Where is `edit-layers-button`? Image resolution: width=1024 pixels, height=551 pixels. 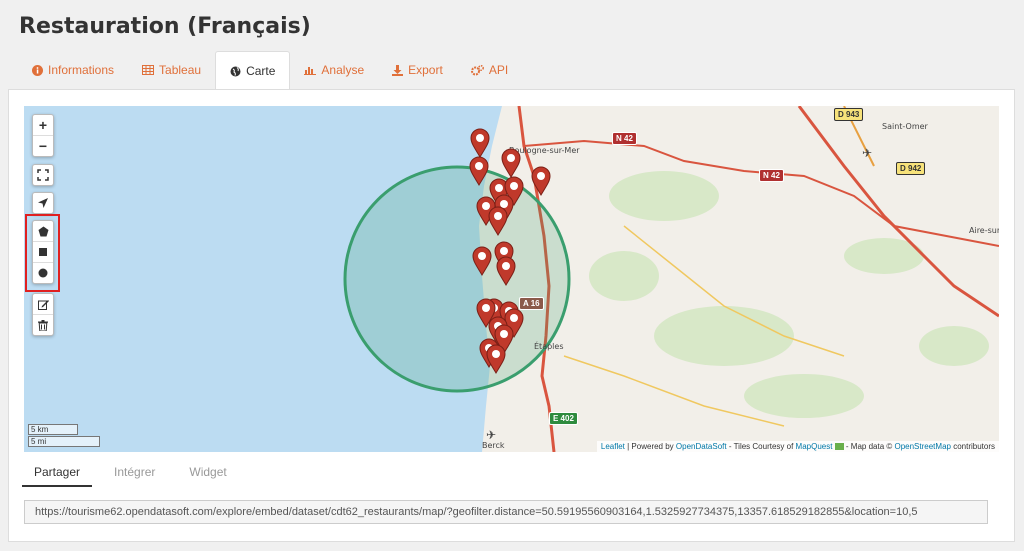
edit-layers-button is located at coordinates (43, 304).